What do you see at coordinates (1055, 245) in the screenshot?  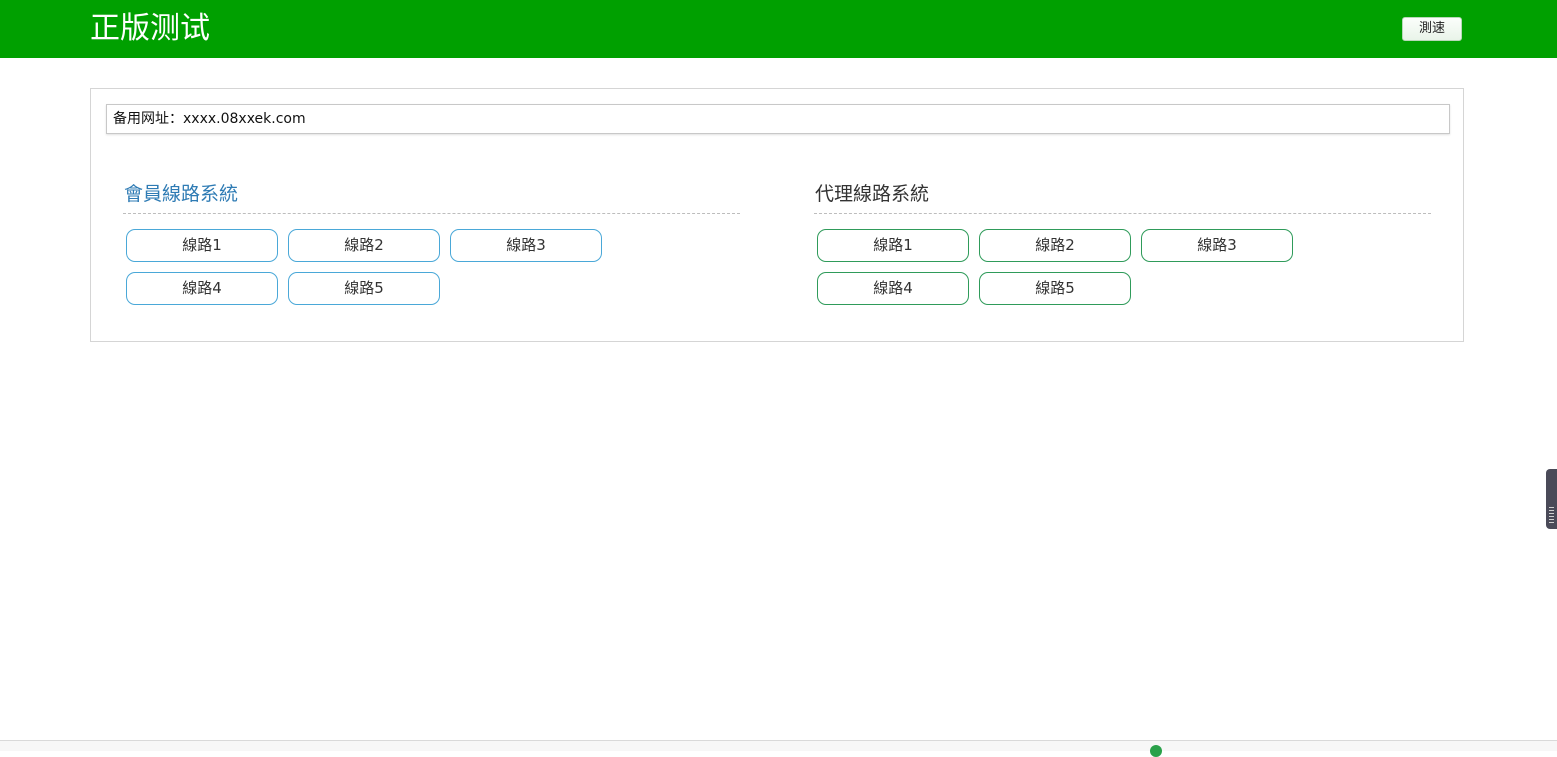 I see `agent-line-button-2: 線路2` at bounding box center [1055, 245].